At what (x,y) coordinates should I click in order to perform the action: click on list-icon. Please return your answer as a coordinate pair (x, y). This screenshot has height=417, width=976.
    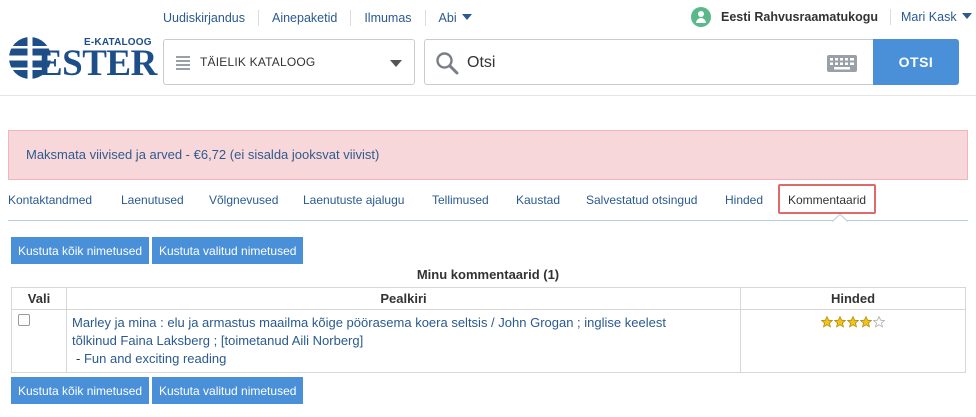
    Looking at the image, I should click on (183, 63).